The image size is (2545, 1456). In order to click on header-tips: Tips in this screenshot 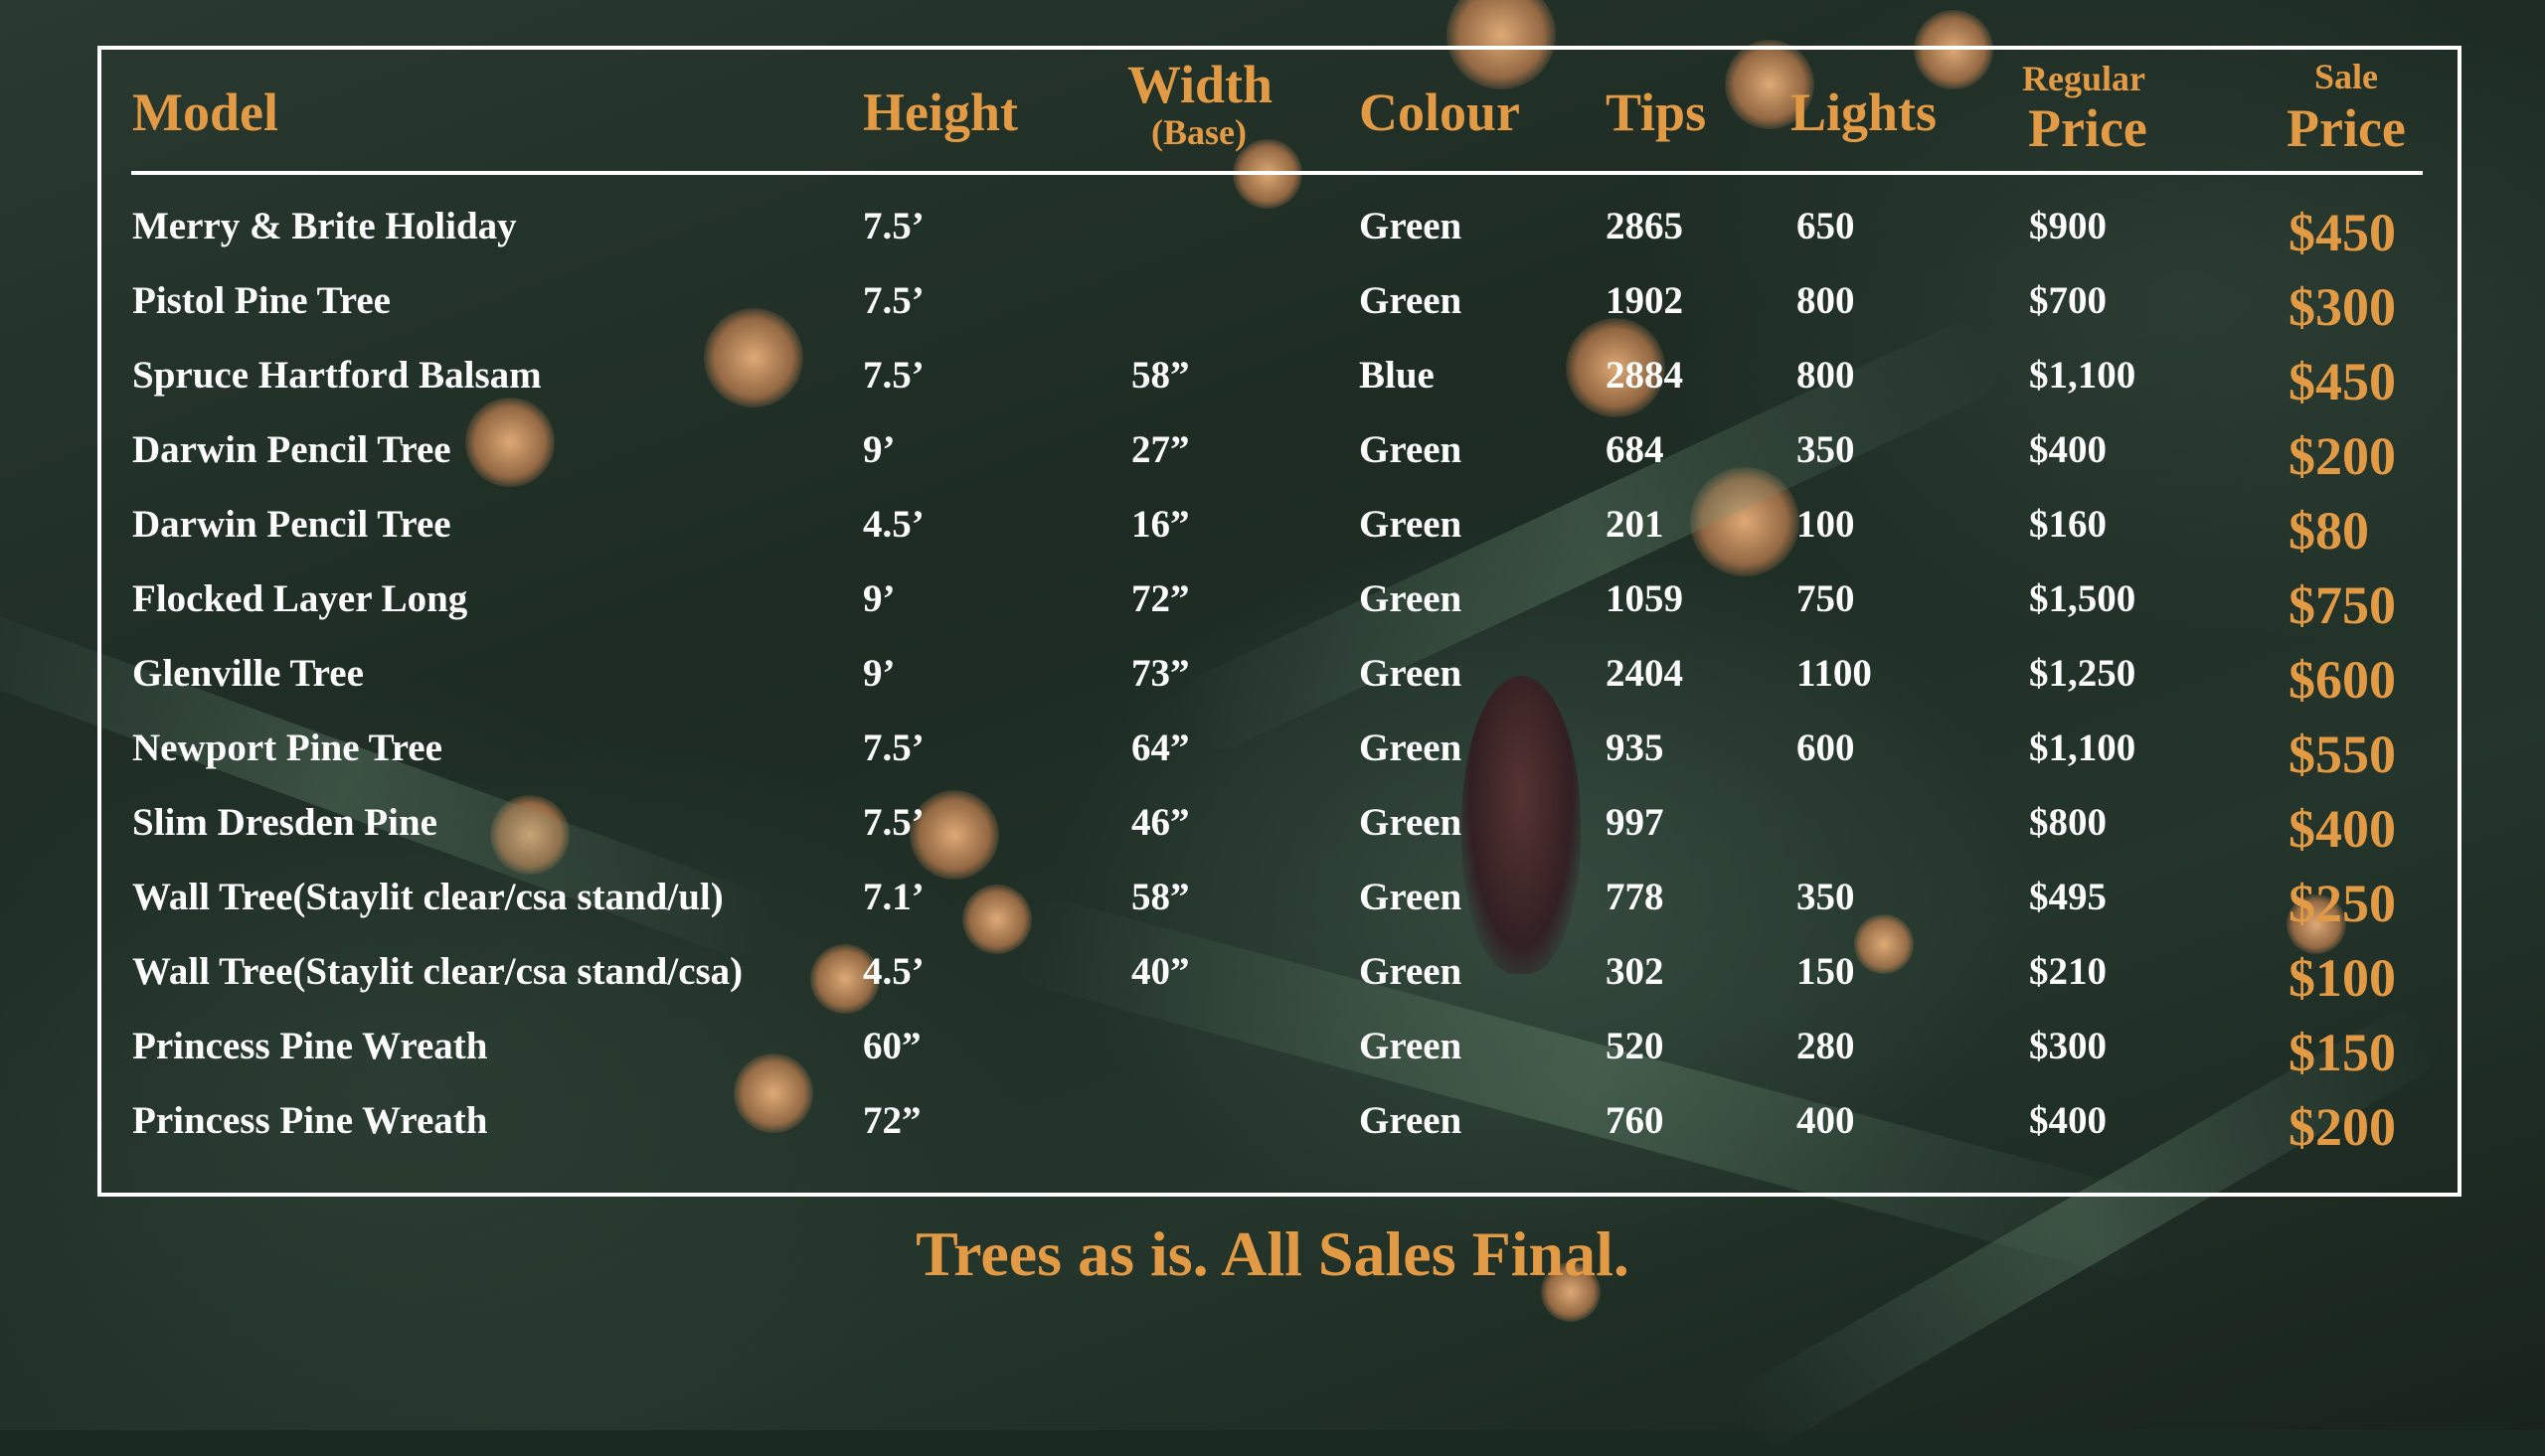, I will do `click(1656, 112)`.